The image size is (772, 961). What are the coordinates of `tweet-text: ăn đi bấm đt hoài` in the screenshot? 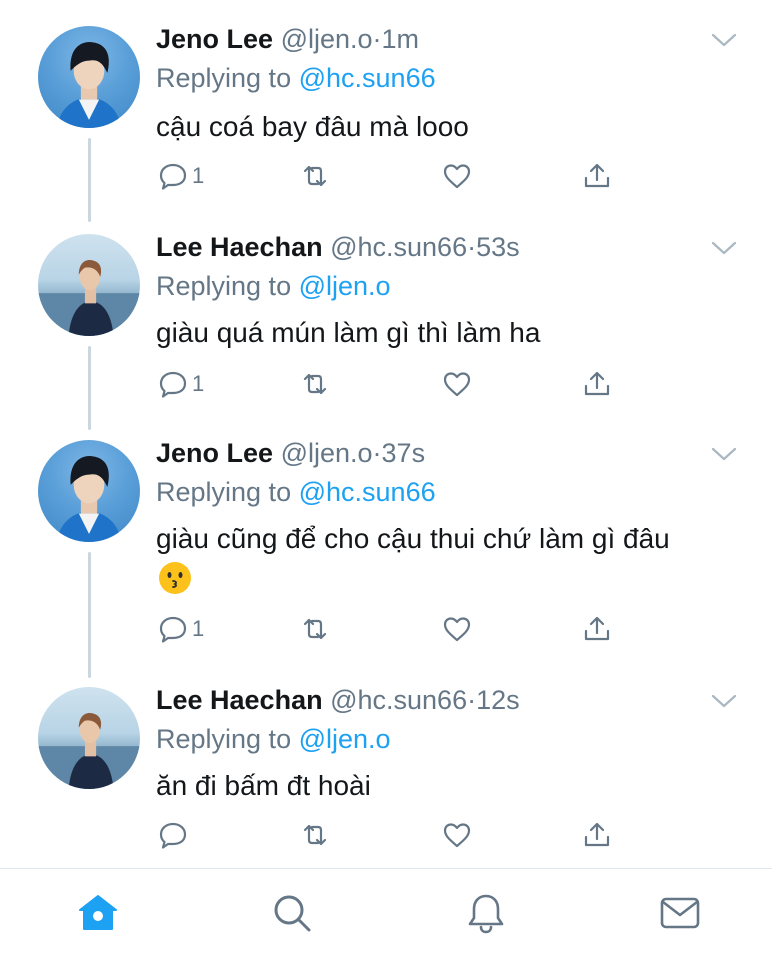 It's located at (263, 785).